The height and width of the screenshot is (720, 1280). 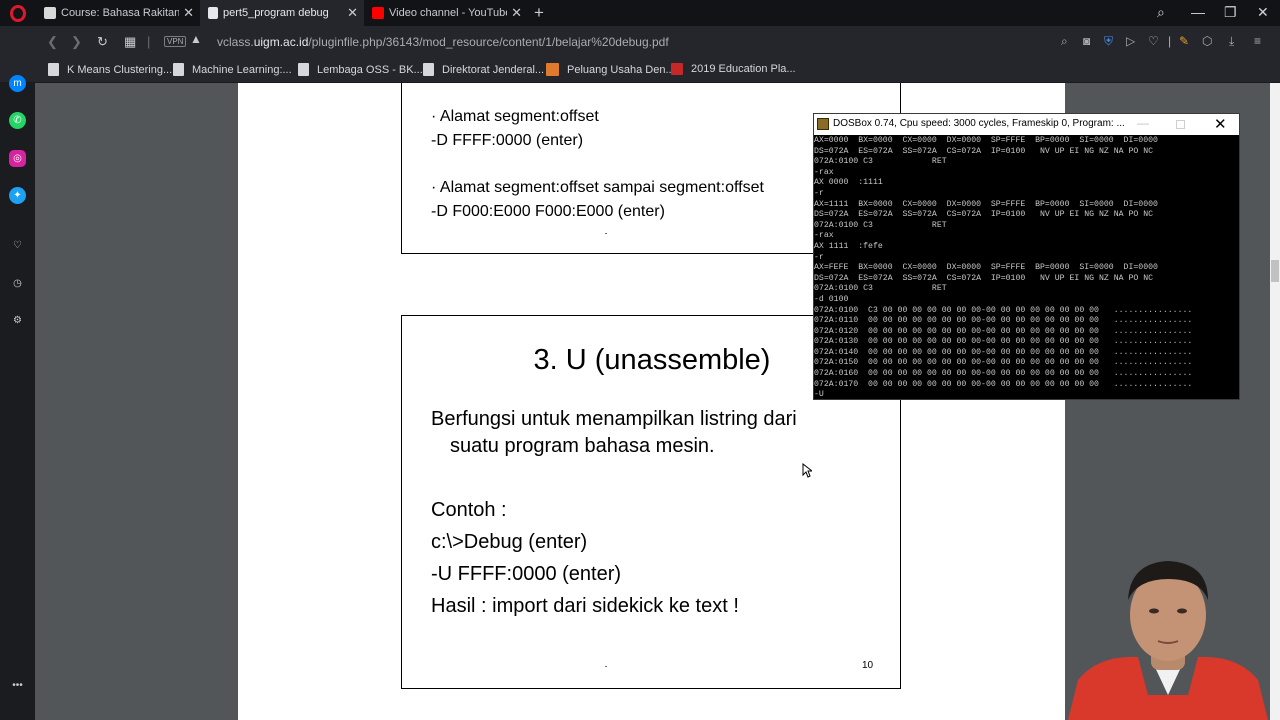 I want to click on forward-button: ❯, so click(x=76, y=42).